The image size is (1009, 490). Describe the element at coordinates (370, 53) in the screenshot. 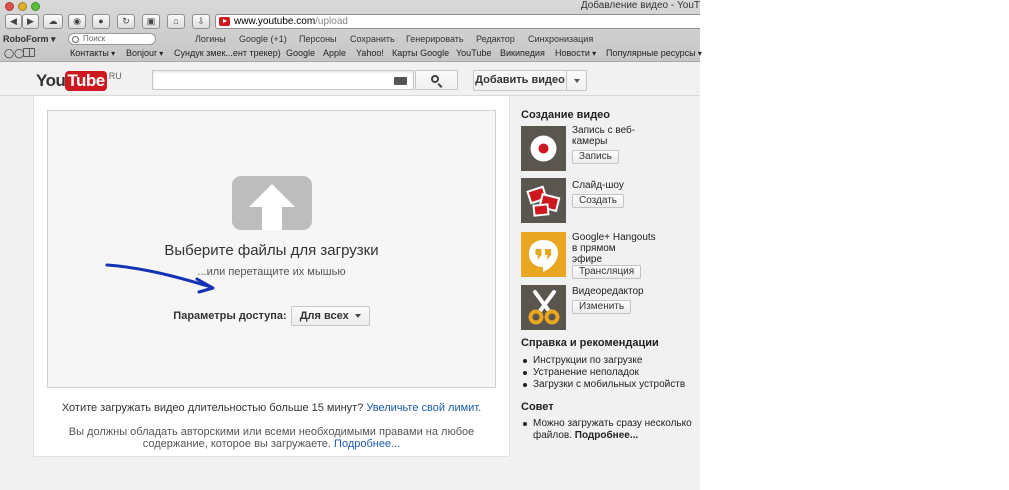

I see `bookmark-yahoo: Yahoo!` at that location.